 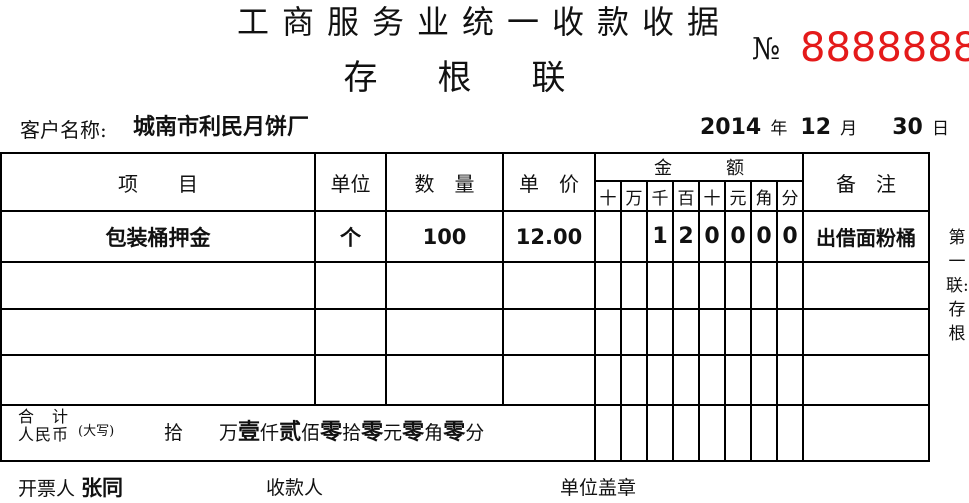 I want to click on header-quantity: 数 量, so click(x=444, y=182).